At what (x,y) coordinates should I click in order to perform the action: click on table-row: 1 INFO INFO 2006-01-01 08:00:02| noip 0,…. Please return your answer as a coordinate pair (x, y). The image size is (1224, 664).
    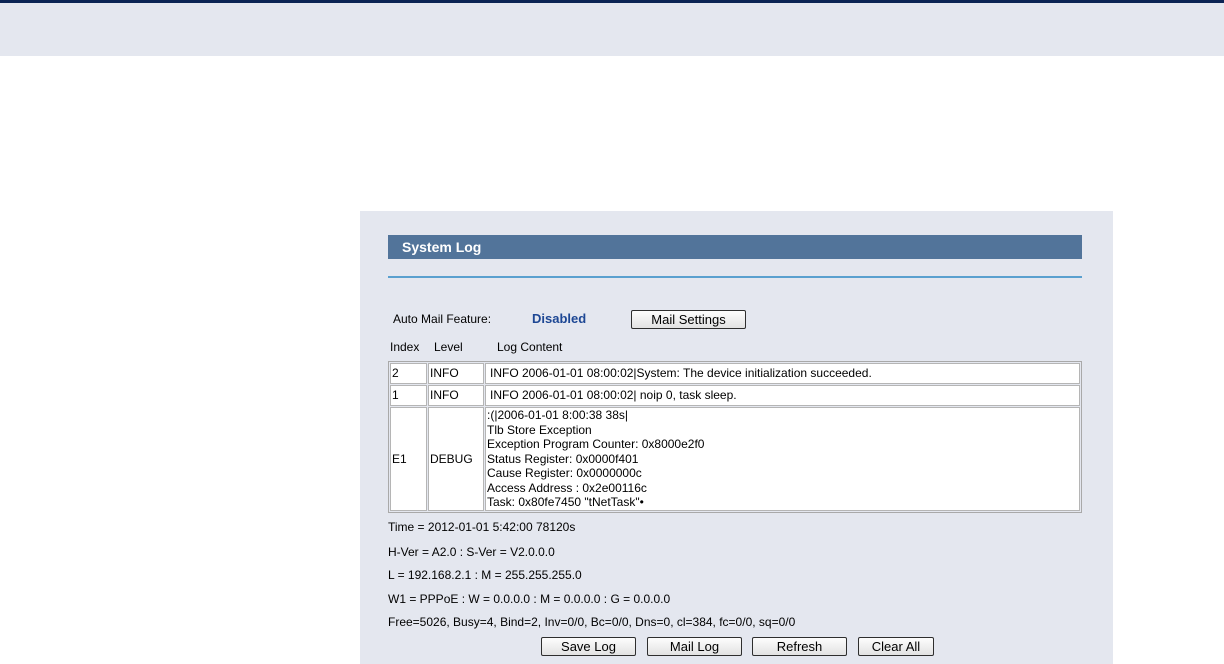
    Looking at the image, I should click on (735, 395).